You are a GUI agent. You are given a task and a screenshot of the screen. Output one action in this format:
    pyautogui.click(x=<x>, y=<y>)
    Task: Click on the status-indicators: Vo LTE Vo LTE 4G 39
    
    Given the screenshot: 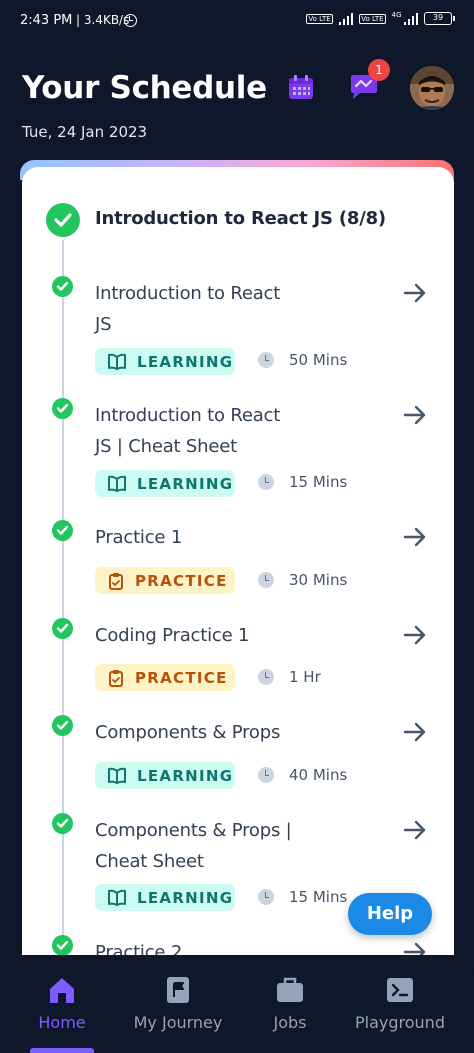 What is the action you would take?
    pyautogui.click(x=380, y=17)
    